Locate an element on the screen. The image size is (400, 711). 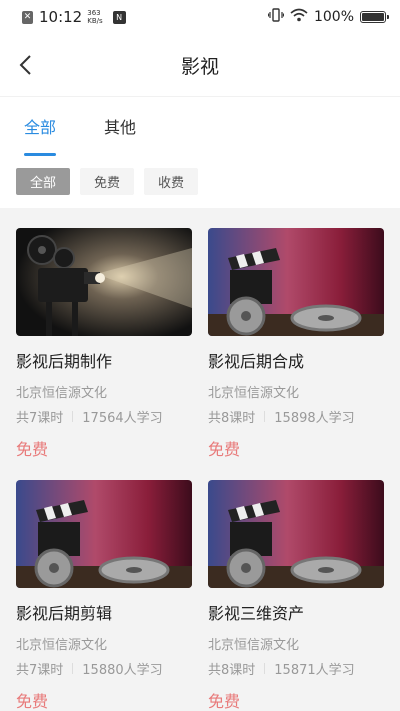
notification-icon: ✕ is located at coordinates (27, 17).